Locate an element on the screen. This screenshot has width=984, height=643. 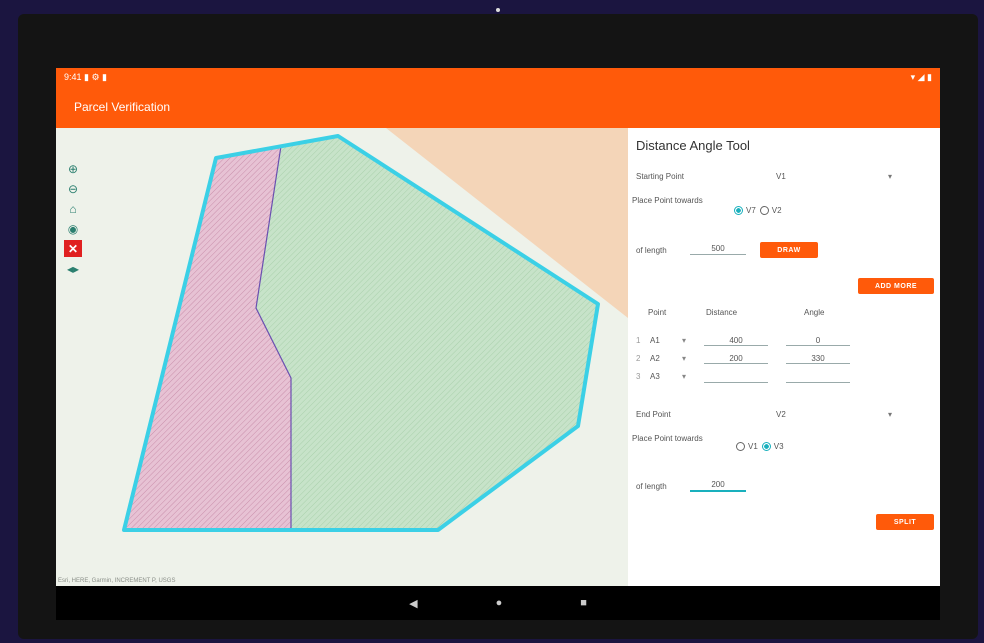
end-place-towards-label: Place Point towards is located at coordinates (667, 438).